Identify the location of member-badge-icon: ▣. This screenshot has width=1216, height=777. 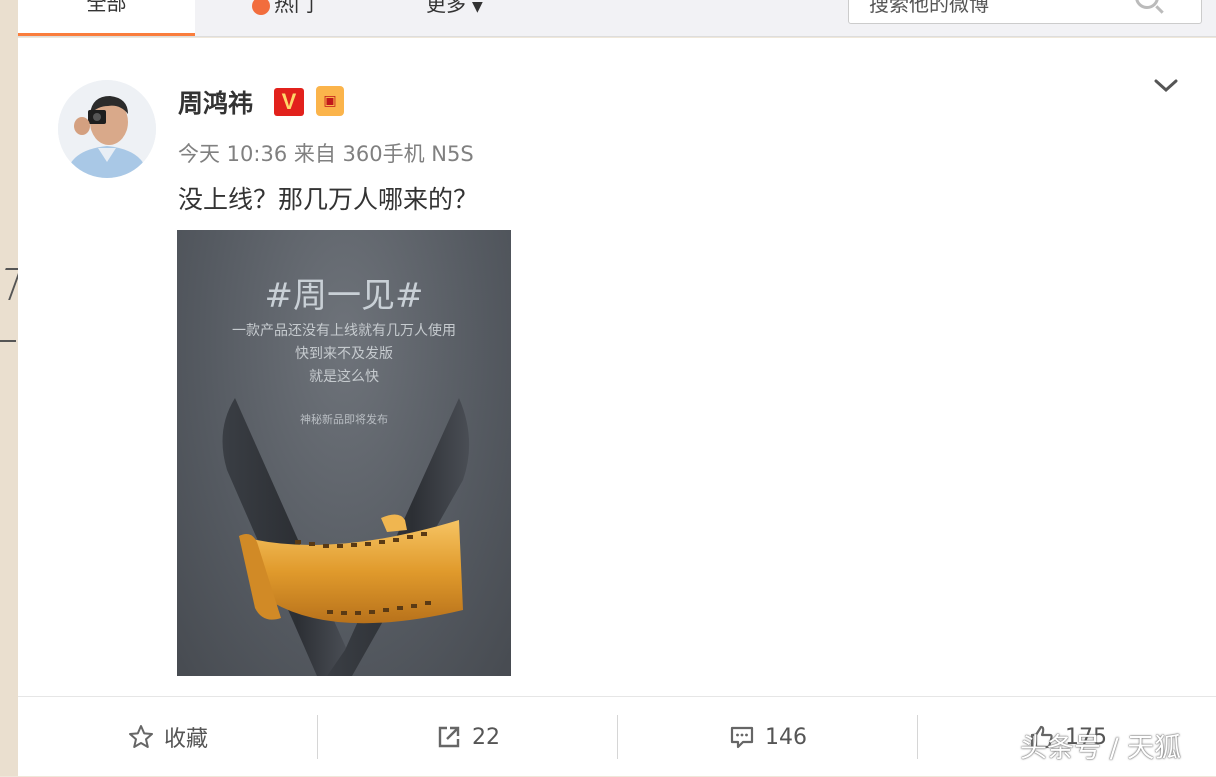
(330, 101).